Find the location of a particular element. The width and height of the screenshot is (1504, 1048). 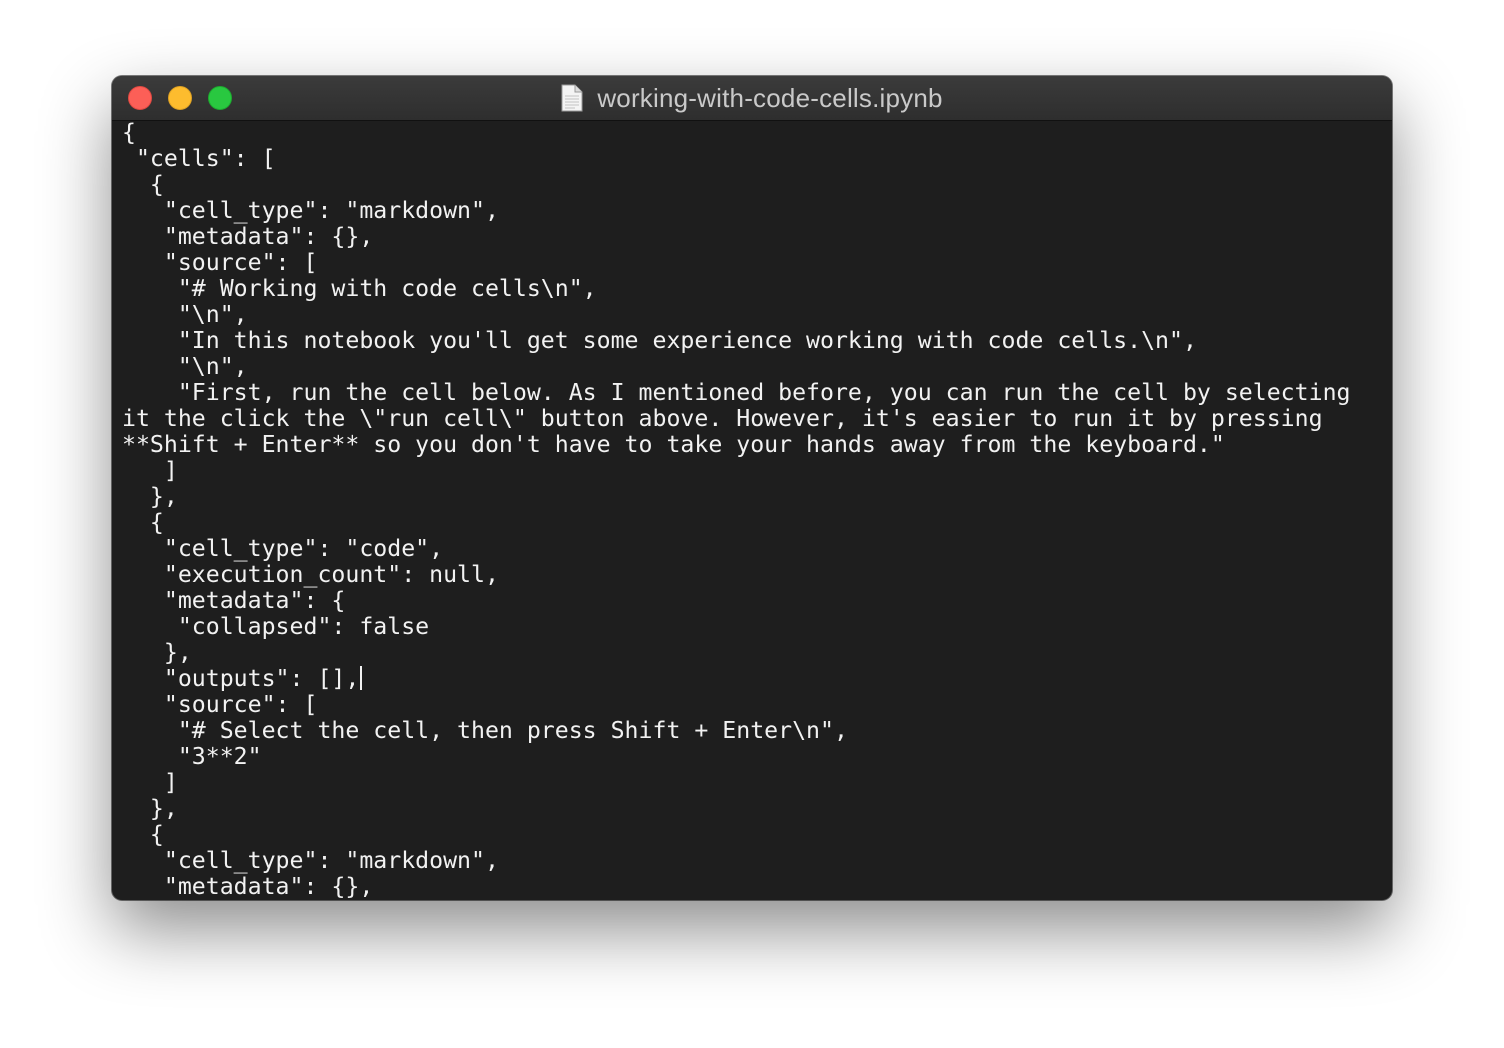

title-bar: working-with-code-cells.ipynb is located at coordinates (752, 98).